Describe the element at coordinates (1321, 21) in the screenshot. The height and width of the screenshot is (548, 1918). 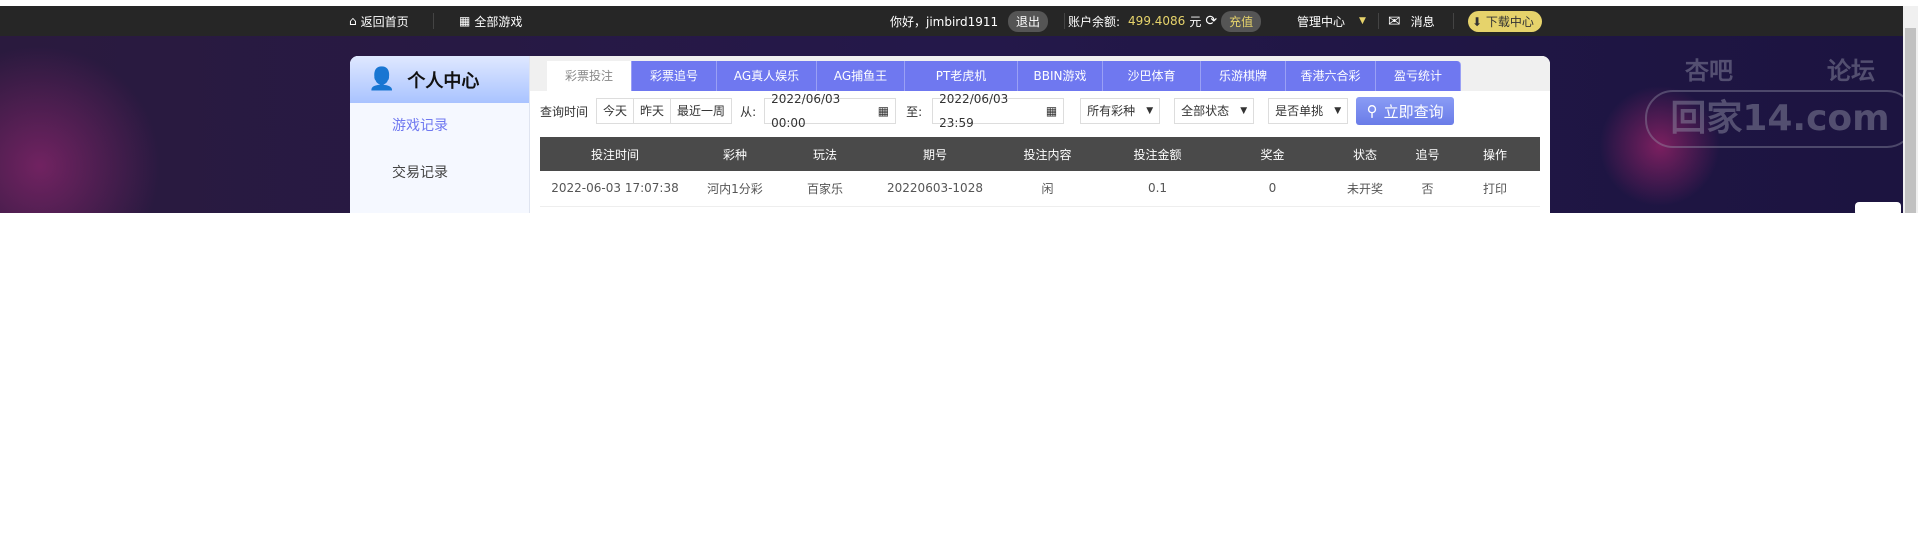
I see `admin-label: 管理中心` at that location.